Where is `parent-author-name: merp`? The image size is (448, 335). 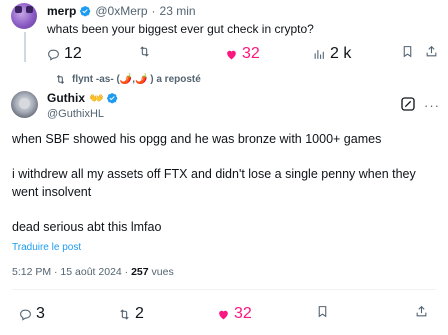
parent-author-name: merp is located at coordinates (61, 11).